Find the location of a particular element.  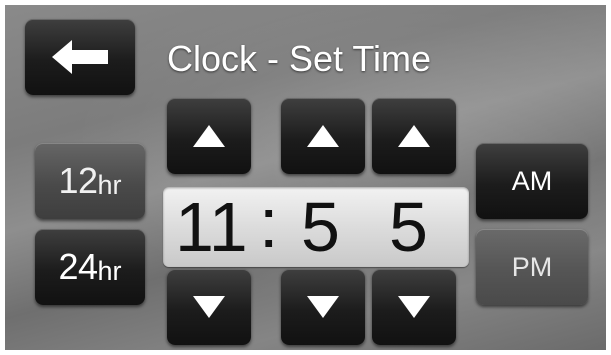

hours-digits: 11 is located at coordinates (211, 227).